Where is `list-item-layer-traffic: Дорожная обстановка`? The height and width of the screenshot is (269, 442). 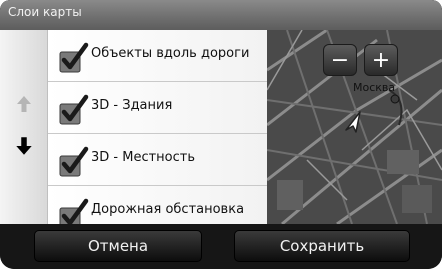 list-item-layer-traffic: Дорожная обстановка is located at coordinates (157, 205).